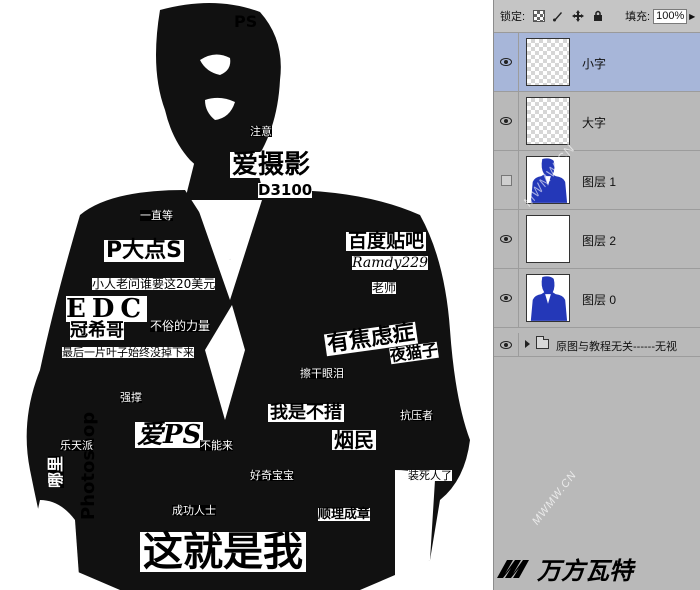 The image size is (700, 590). Describe the element at coordinates (578, 16) in the screenshot. I see `lock-position-icon` at that location.